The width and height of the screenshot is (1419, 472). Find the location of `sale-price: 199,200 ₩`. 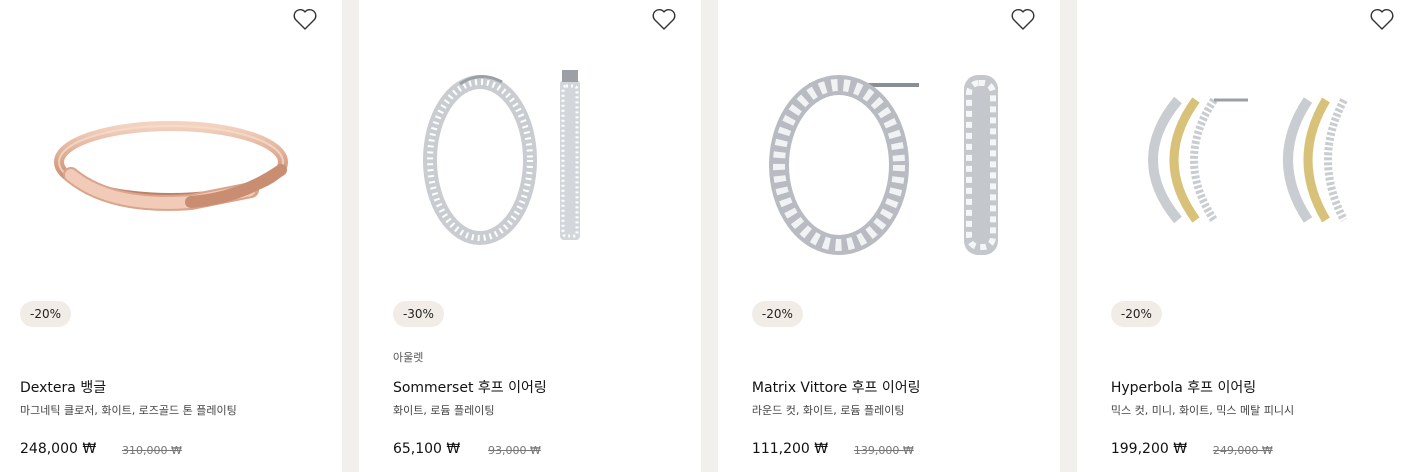

sale-price: 199,200 ₩ is located at coordinates (1149, 449).